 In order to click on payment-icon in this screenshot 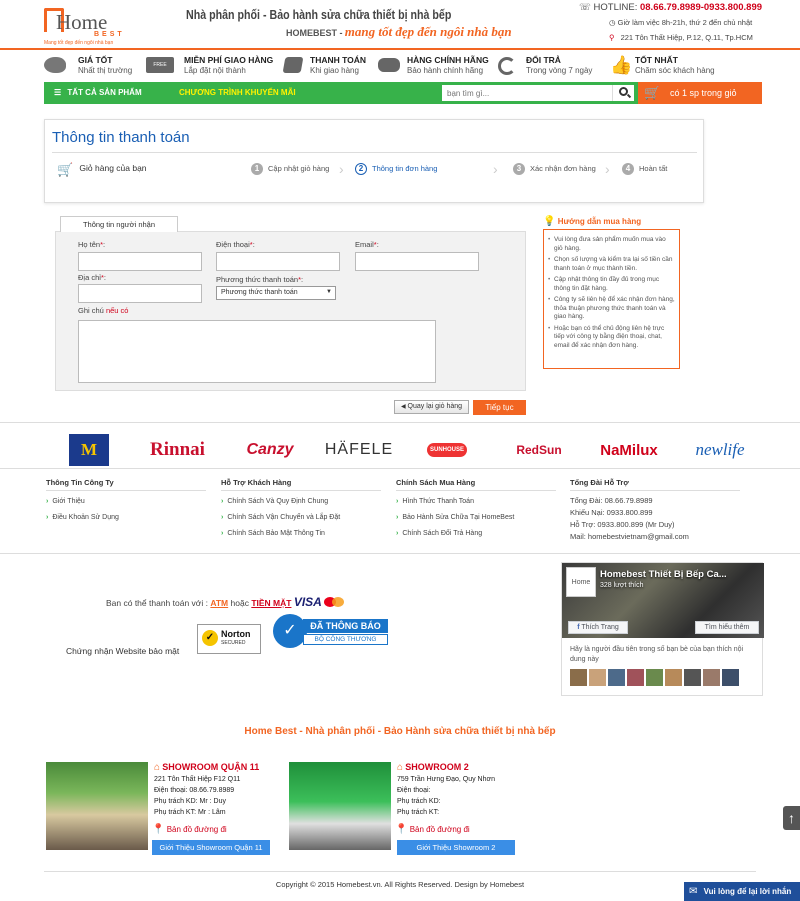, I will do `click(293, 65)`.